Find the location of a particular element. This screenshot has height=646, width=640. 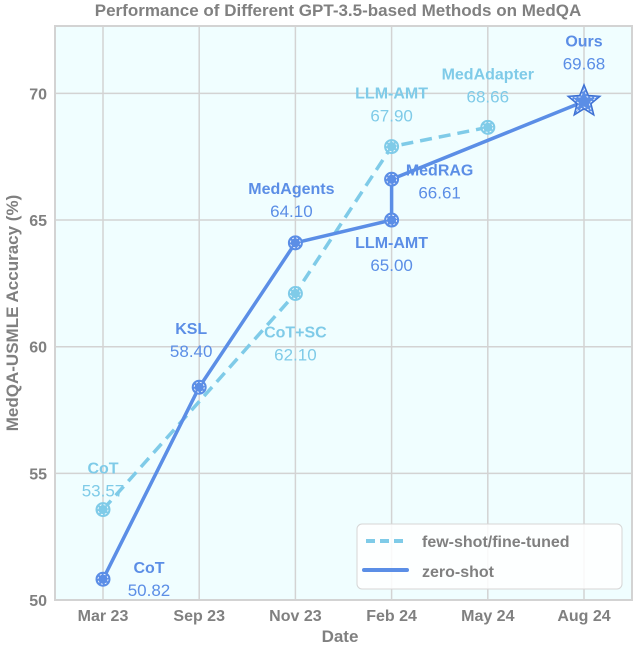

annotation-value: 68.66 is located at coordinates (488, 96).